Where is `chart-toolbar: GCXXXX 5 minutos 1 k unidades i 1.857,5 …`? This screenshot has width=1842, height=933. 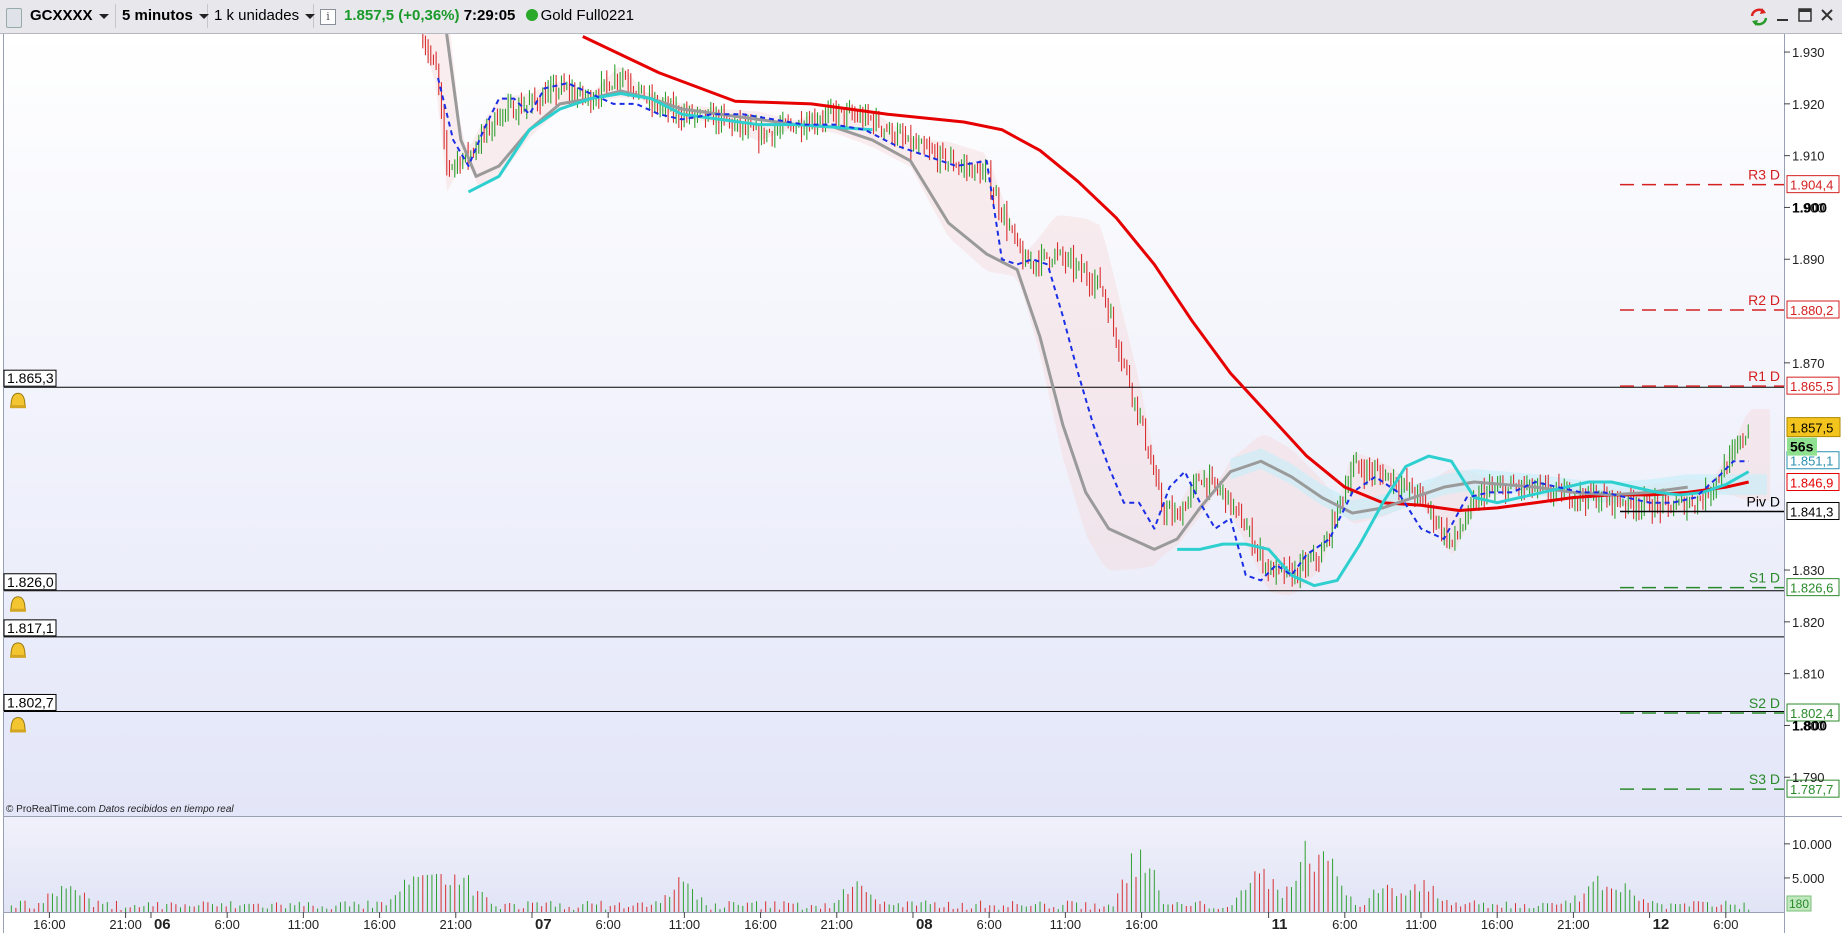 chart-toolbar: GCXXXX 5 minutos 1 k unidades i 1.857,5 … is located at coordinates (921, 17).